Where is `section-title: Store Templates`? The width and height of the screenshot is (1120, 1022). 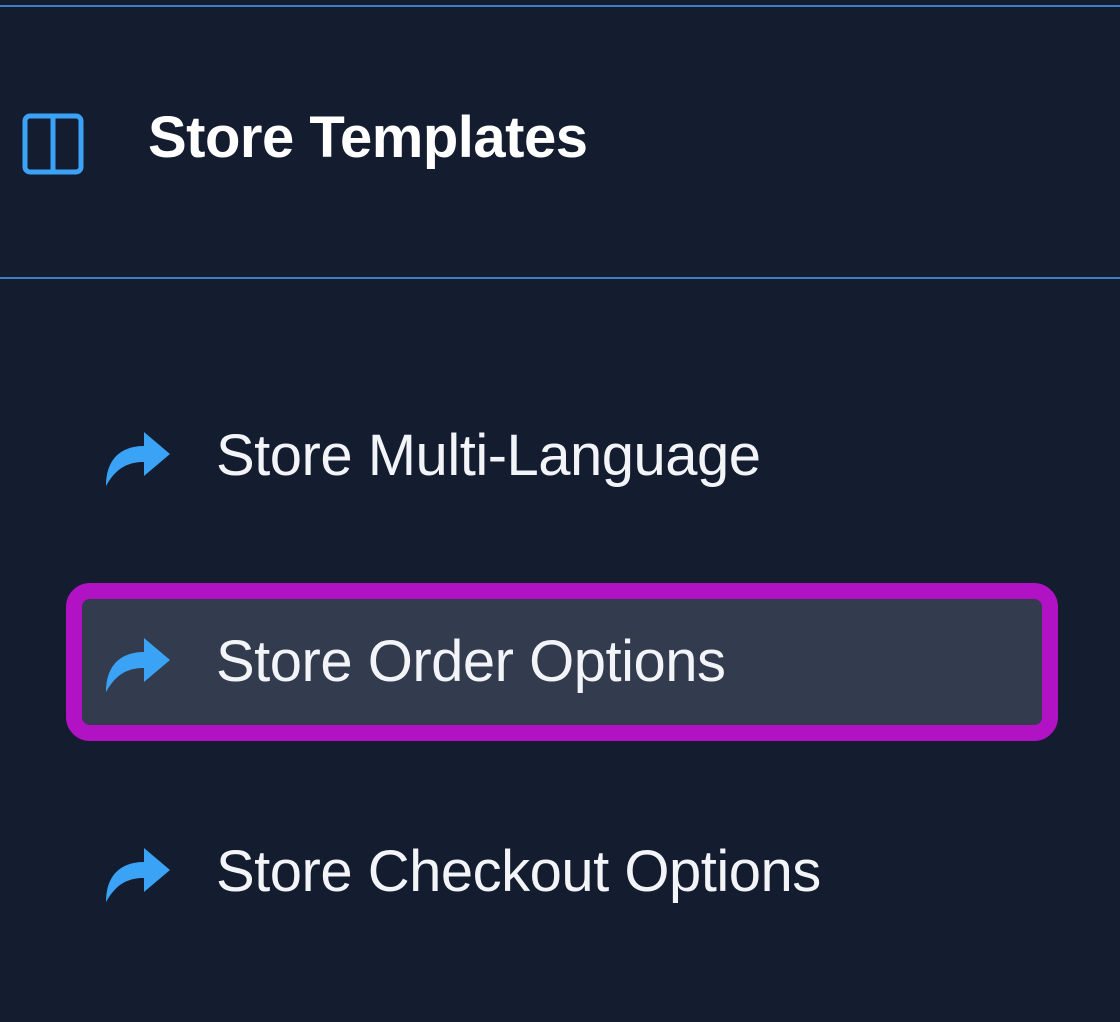 section-title: Store Templates is located at coordinates (368, 137).